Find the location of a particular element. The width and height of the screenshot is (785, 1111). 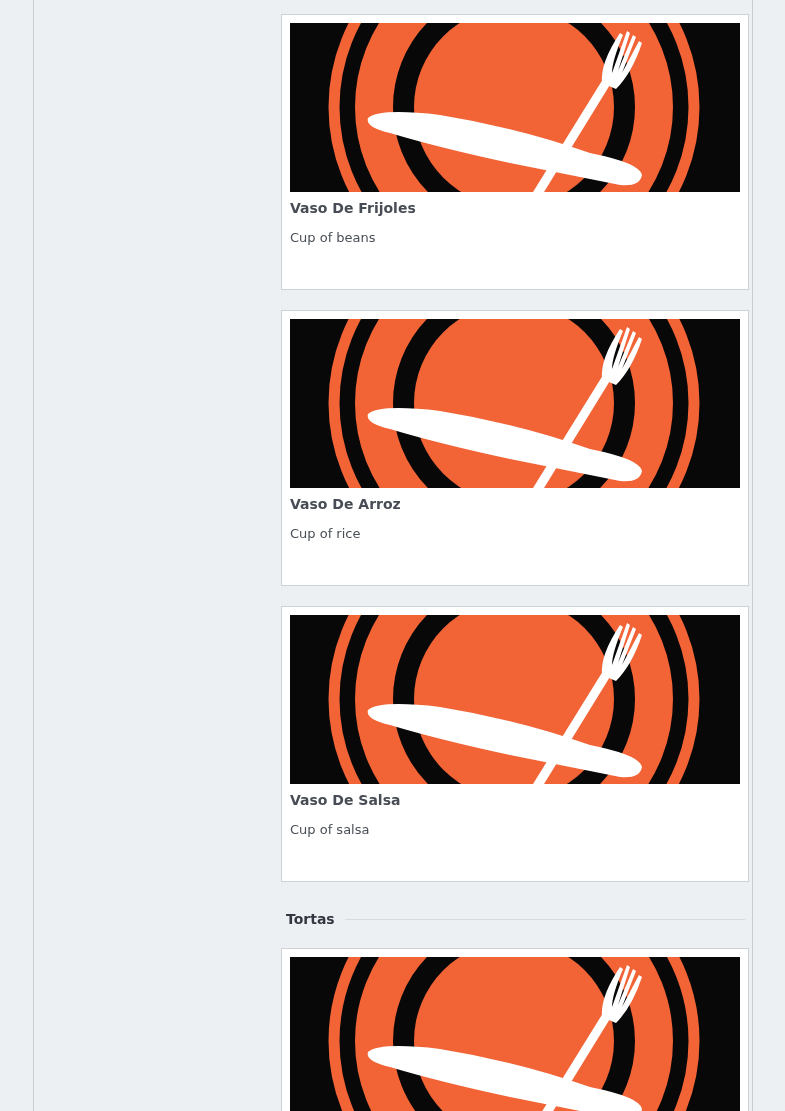

item-name: Vaso De Frijoles is located at coordinates (353, 208).